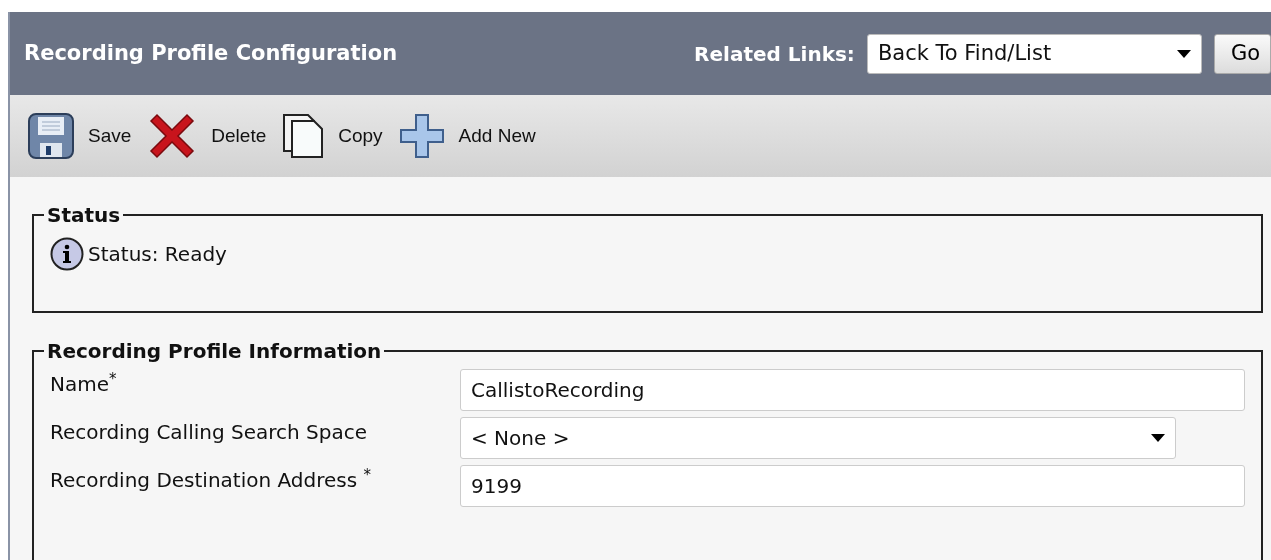 The height and width of the screenshot is (560, 1271). What do you see at coordinates (67, 254) in the screenshot?
I see `info-icon` at bounding box center [67, 254].